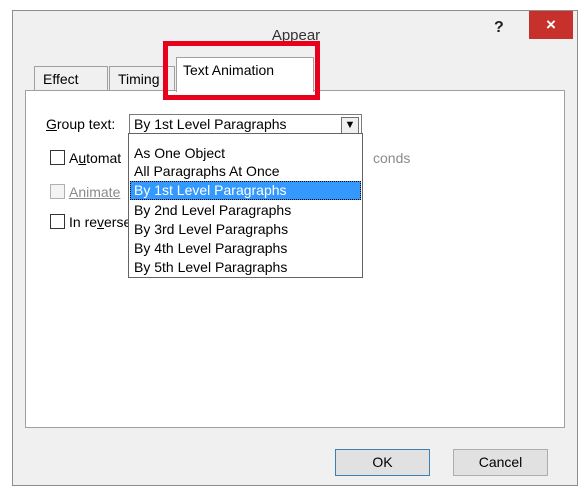  Describe the element at coordinates (350, 125) in the screenshot. I see `chevron-down-icon: ▼` at that location.